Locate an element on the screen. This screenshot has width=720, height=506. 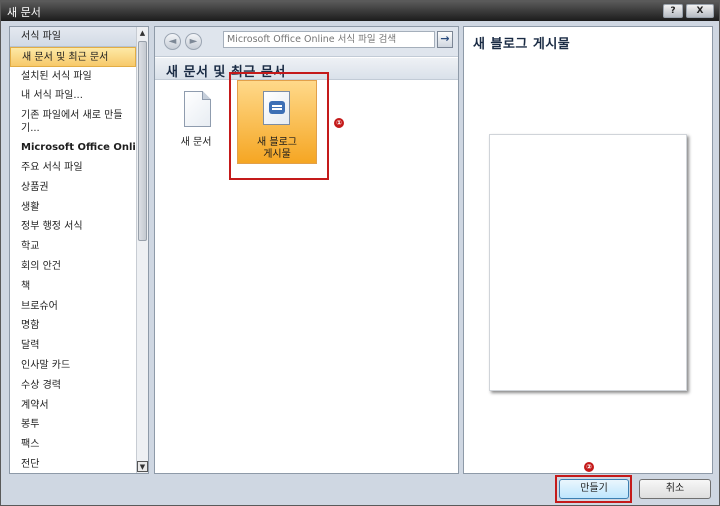
category-item-office-online: Microsoft Office Online is located at coordinates (79, 148).